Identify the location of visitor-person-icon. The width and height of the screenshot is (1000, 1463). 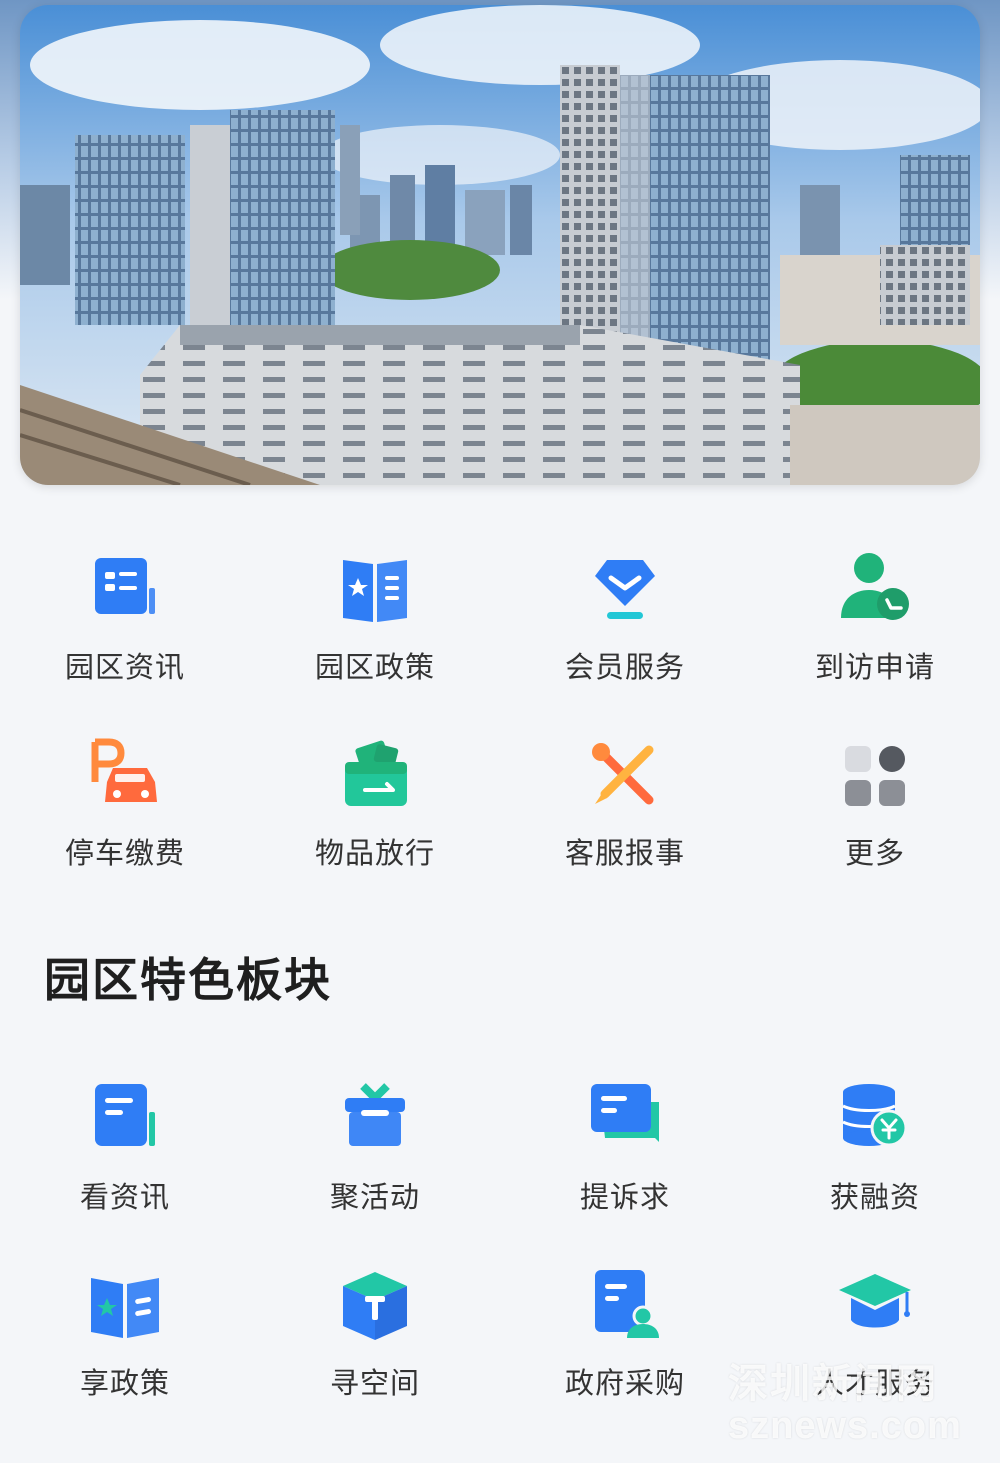
(875, 586).